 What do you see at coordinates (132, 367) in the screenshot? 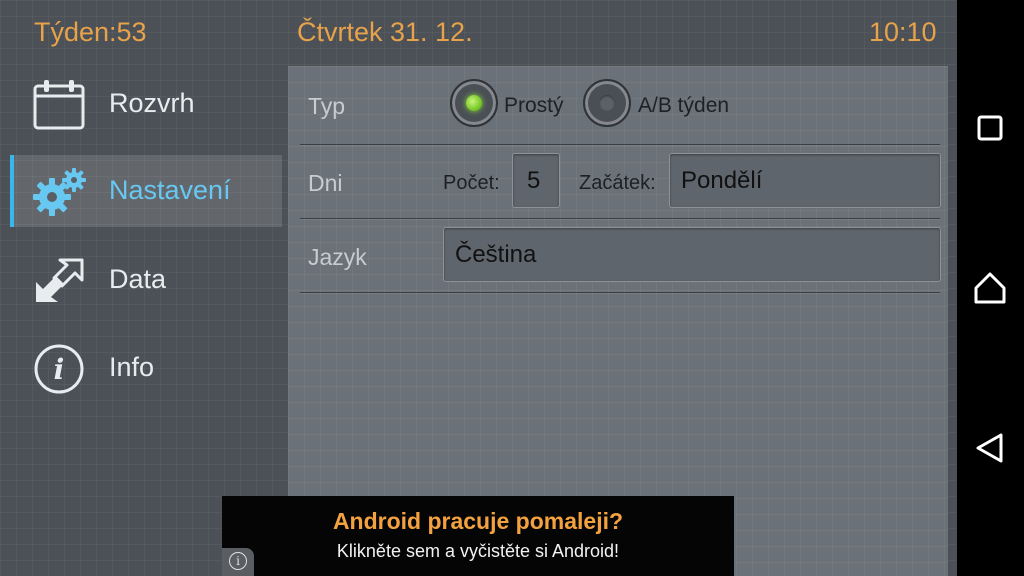
I see `sidebar-item-label: Info` at bounding box center [132, 367].